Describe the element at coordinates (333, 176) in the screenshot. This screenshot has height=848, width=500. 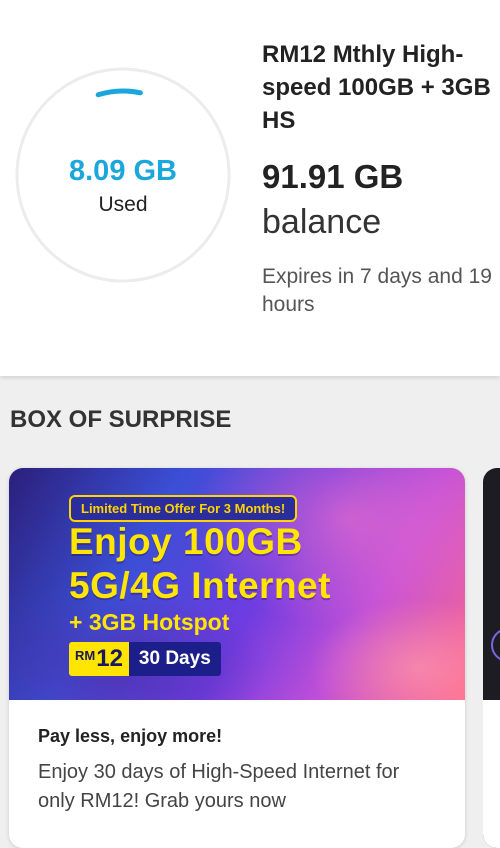
I see `balance-amount: 91.91 GB` at that location.